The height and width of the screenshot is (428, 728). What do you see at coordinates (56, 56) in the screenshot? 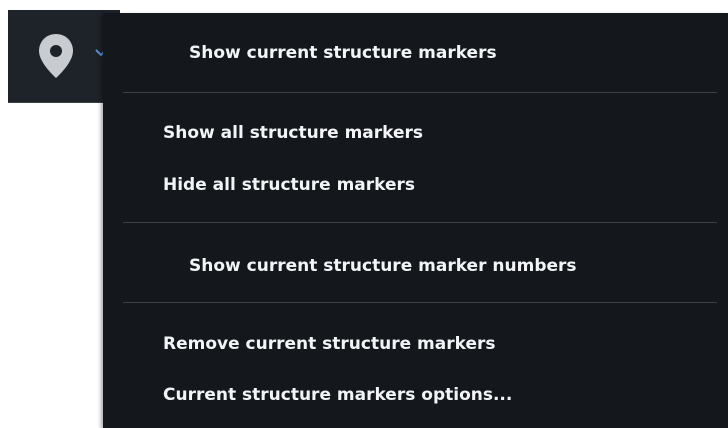
I see `map-pin-icon` at bounding box center [56, 56].